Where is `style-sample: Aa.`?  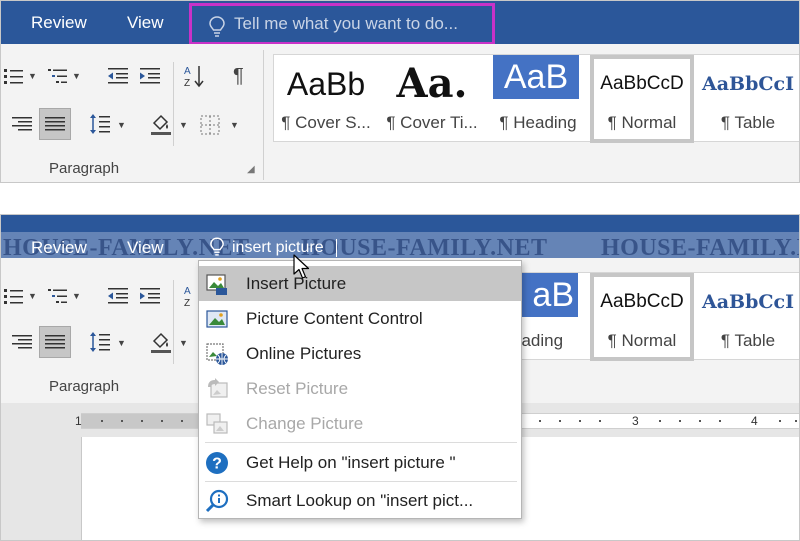
style-sample: Aa. is located at coordinates (432, 84).